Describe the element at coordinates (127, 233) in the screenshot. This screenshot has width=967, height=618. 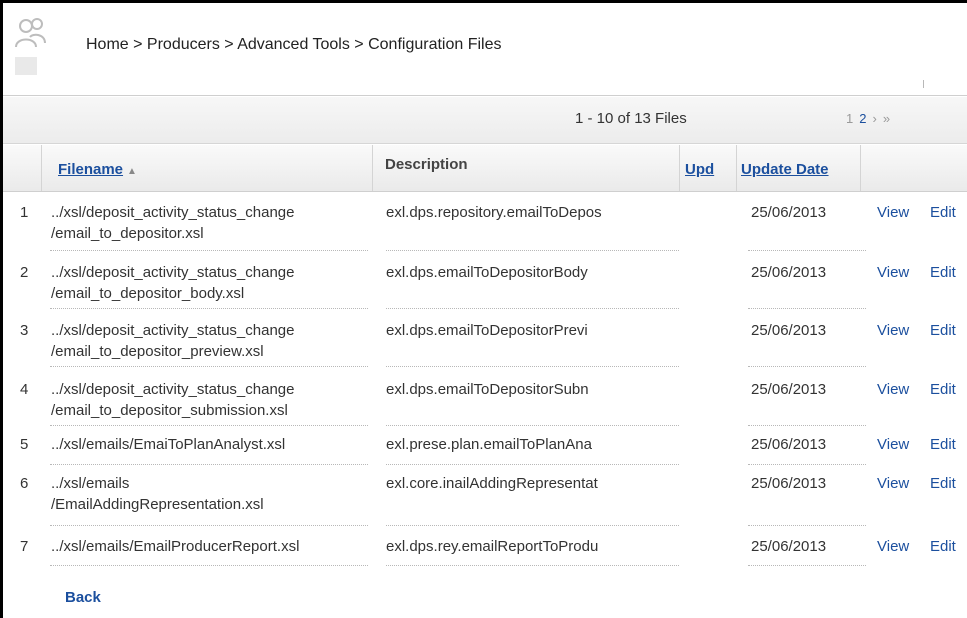
I see `filename-line: /email_to_depositor.xsl` at that location.